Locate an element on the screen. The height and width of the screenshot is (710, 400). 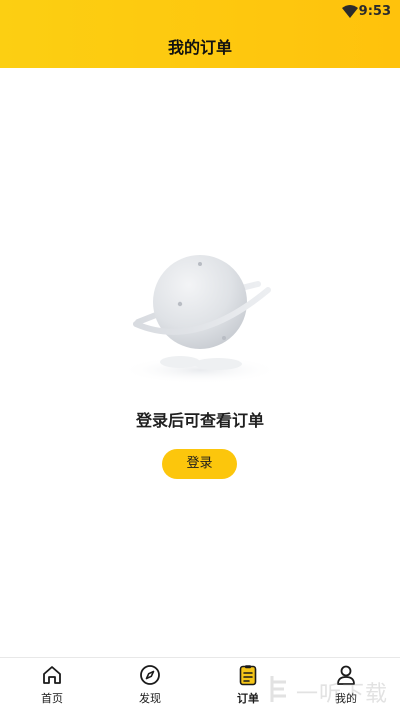
tab-home-label: 首页 is located at coordinates (52, 698).